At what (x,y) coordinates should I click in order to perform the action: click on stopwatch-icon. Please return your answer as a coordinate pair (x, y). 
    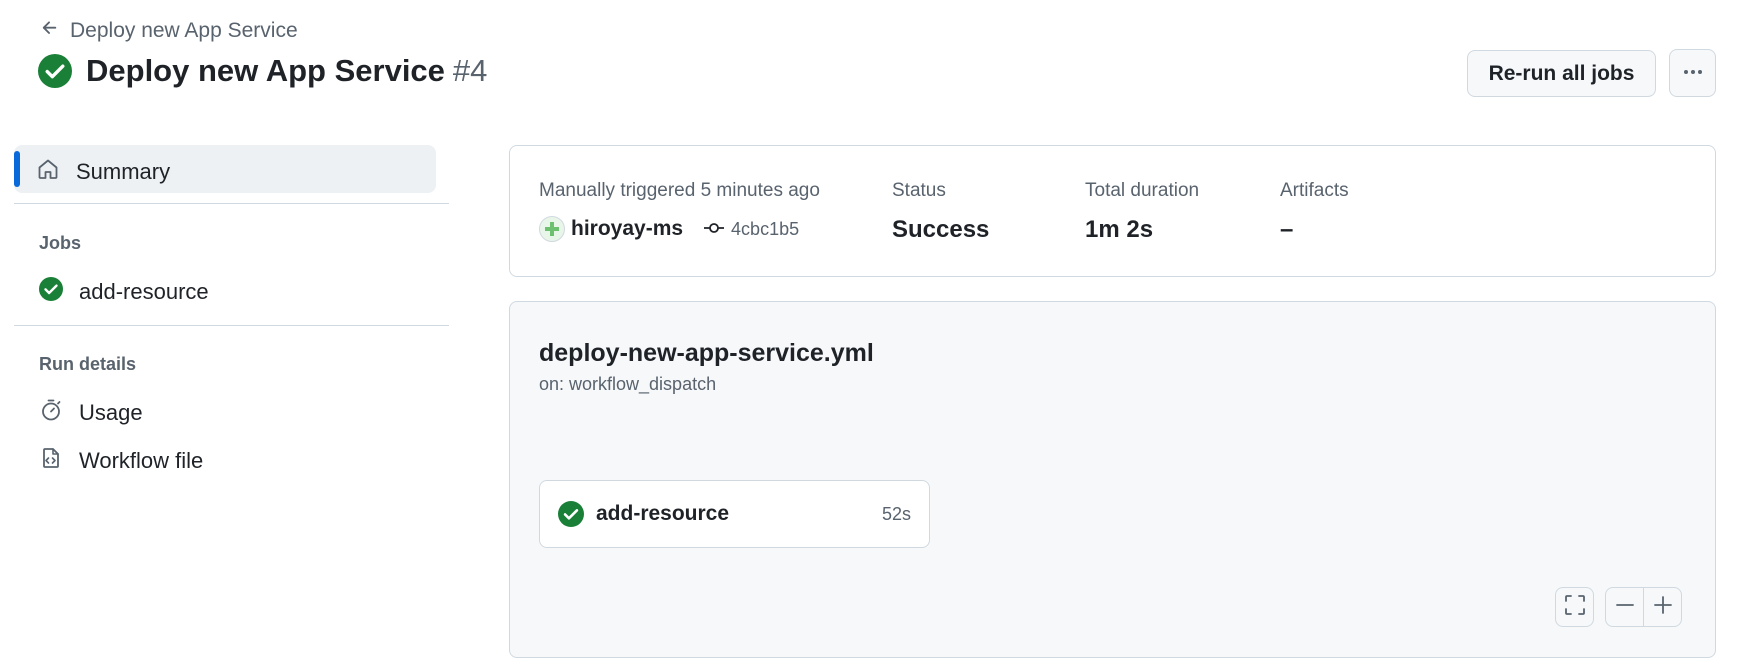
    Looking at the image, I should click on (51, 413).